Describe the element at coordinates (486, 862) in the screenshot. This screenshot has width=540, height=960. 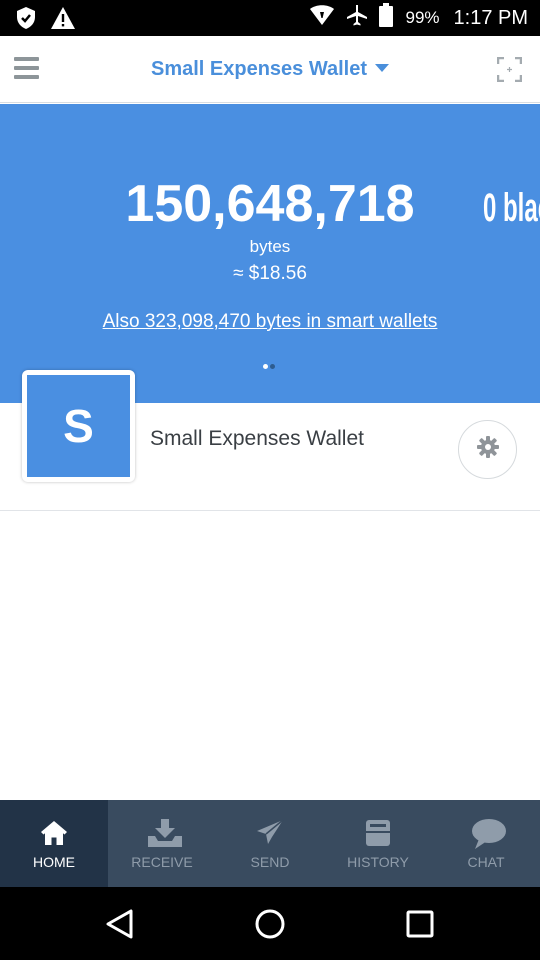
I see `tab-chat-label: CHAT` at that location.